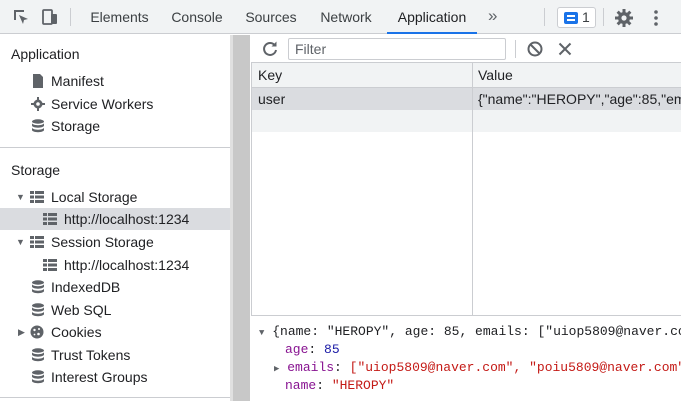 The width and height of the screenshot is (681, 401). I want to click on gear-icon, so click(38, 104).